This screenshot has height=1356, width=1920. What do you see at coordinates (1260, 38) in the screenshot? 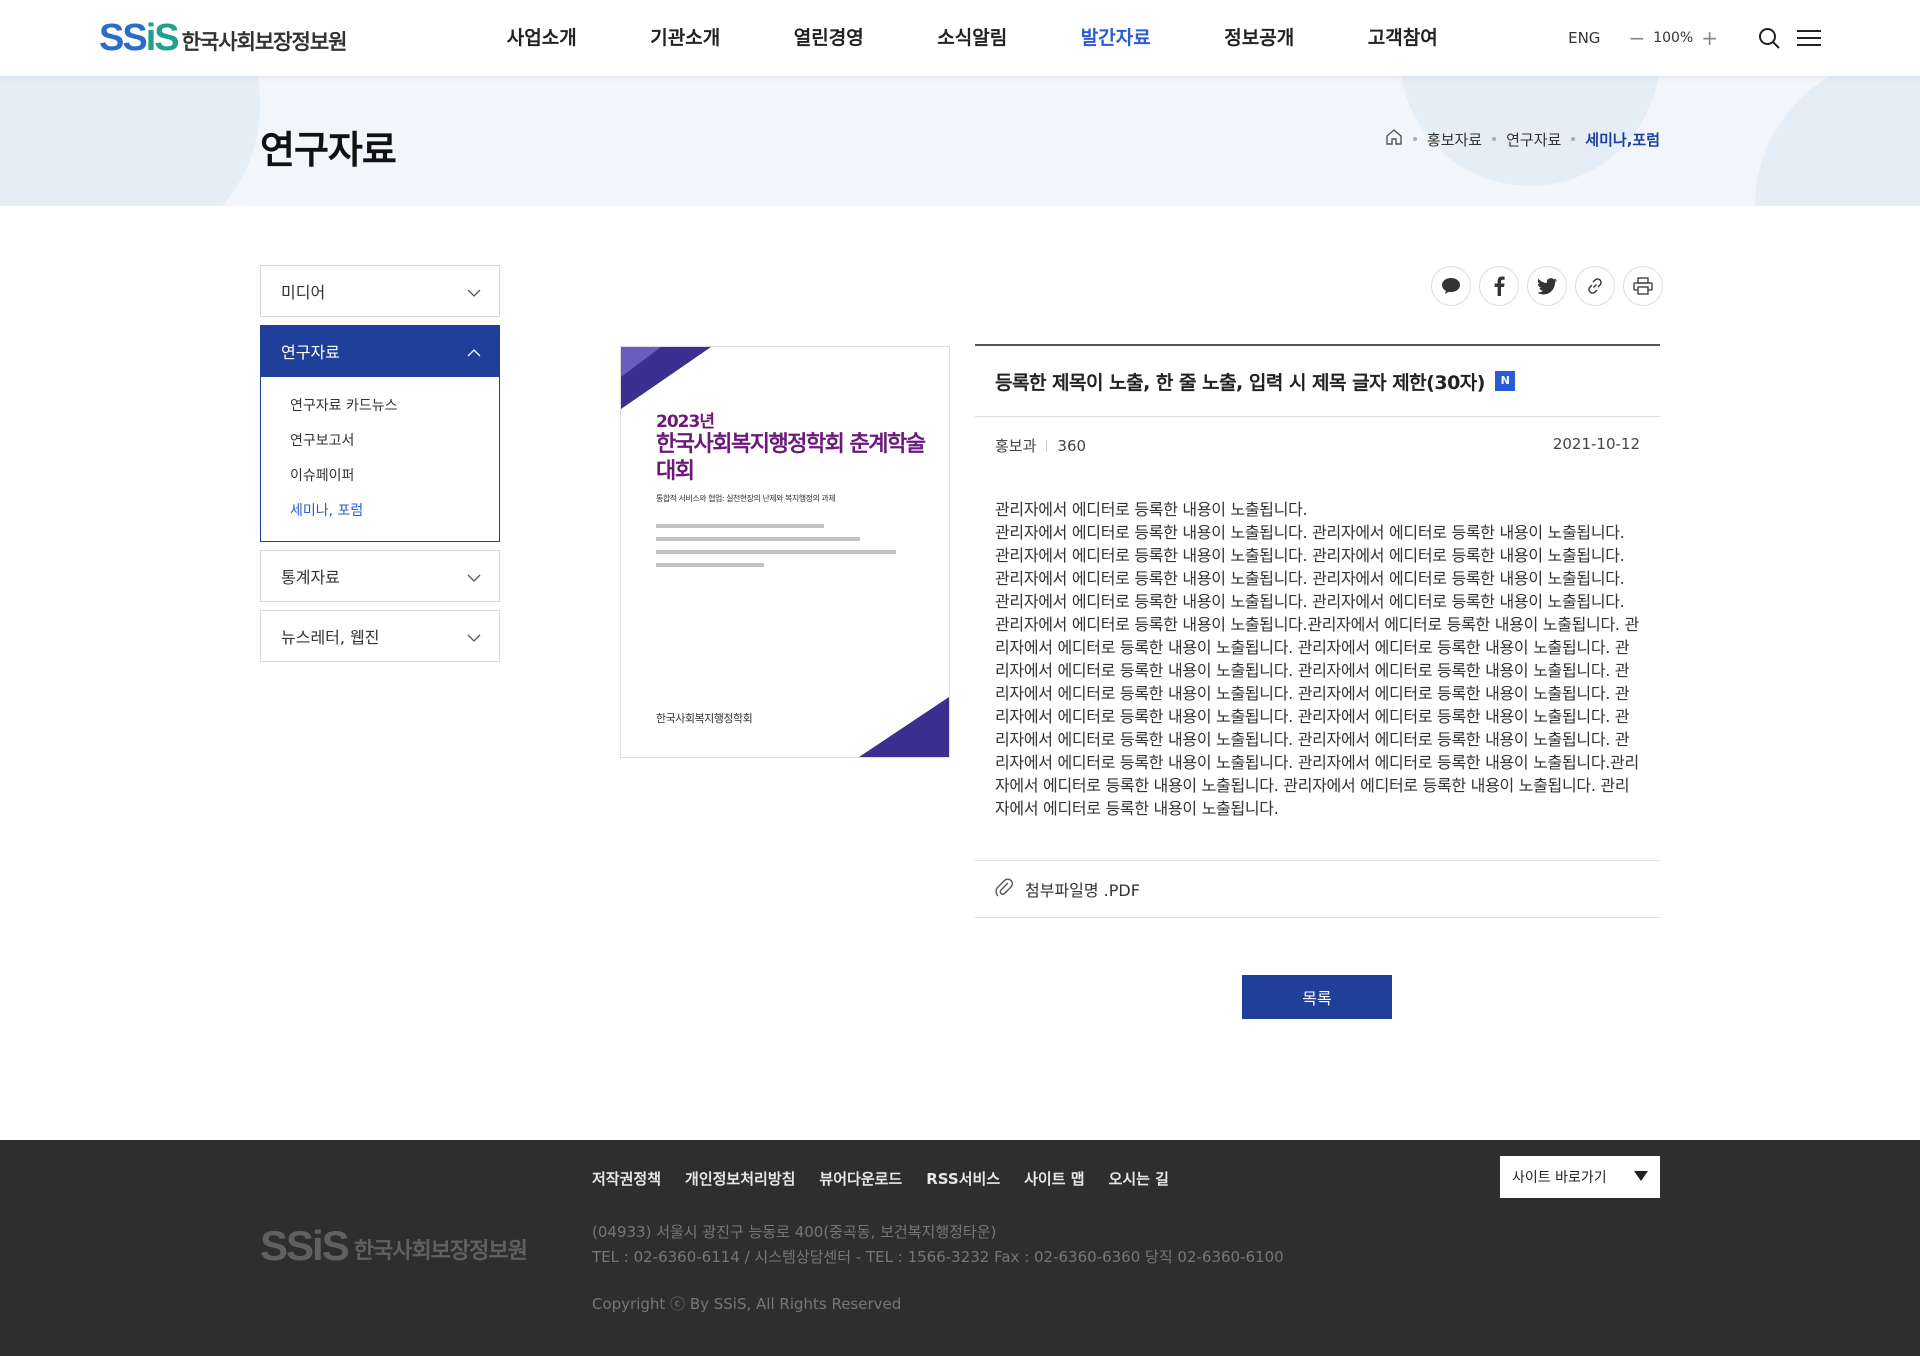
I see `nav-info-disclosure: 정보공개` at bounding box center [1260, 38].